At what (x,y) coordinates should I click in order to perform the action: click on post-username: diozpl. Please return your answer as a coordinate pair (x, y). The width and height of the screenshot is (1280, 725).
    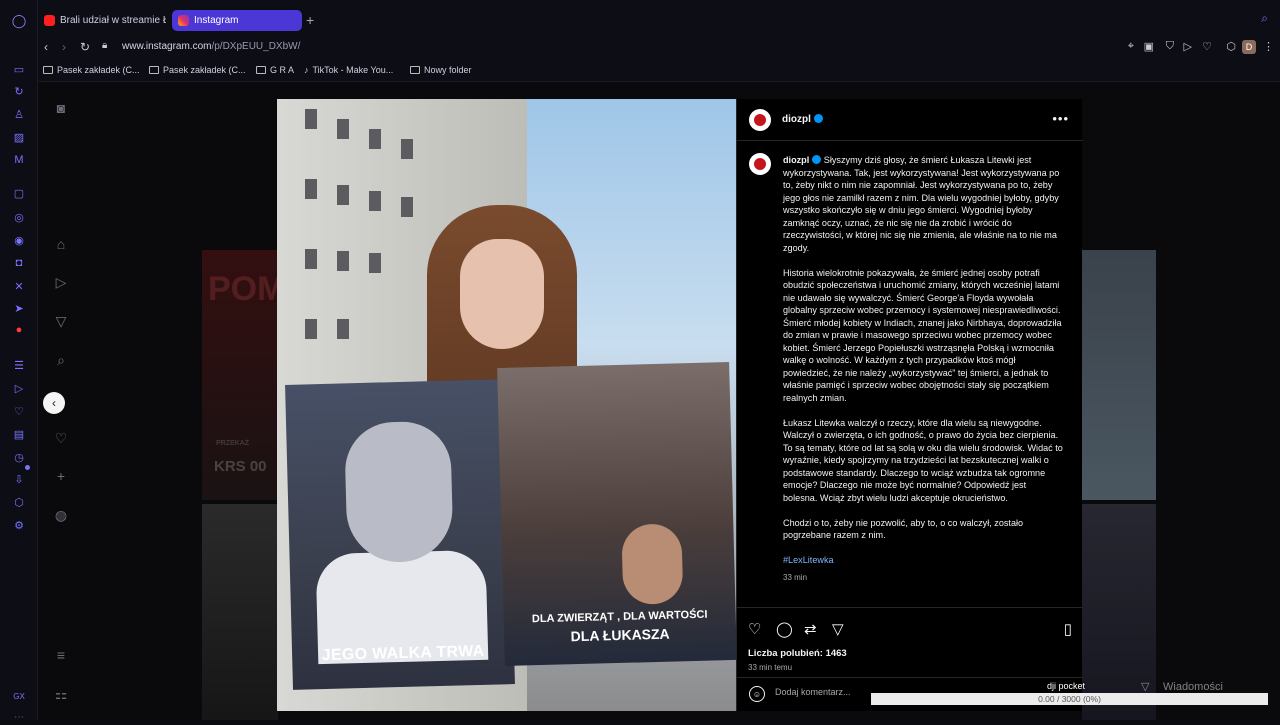
    Looking at the image, I should click on (802, 119).